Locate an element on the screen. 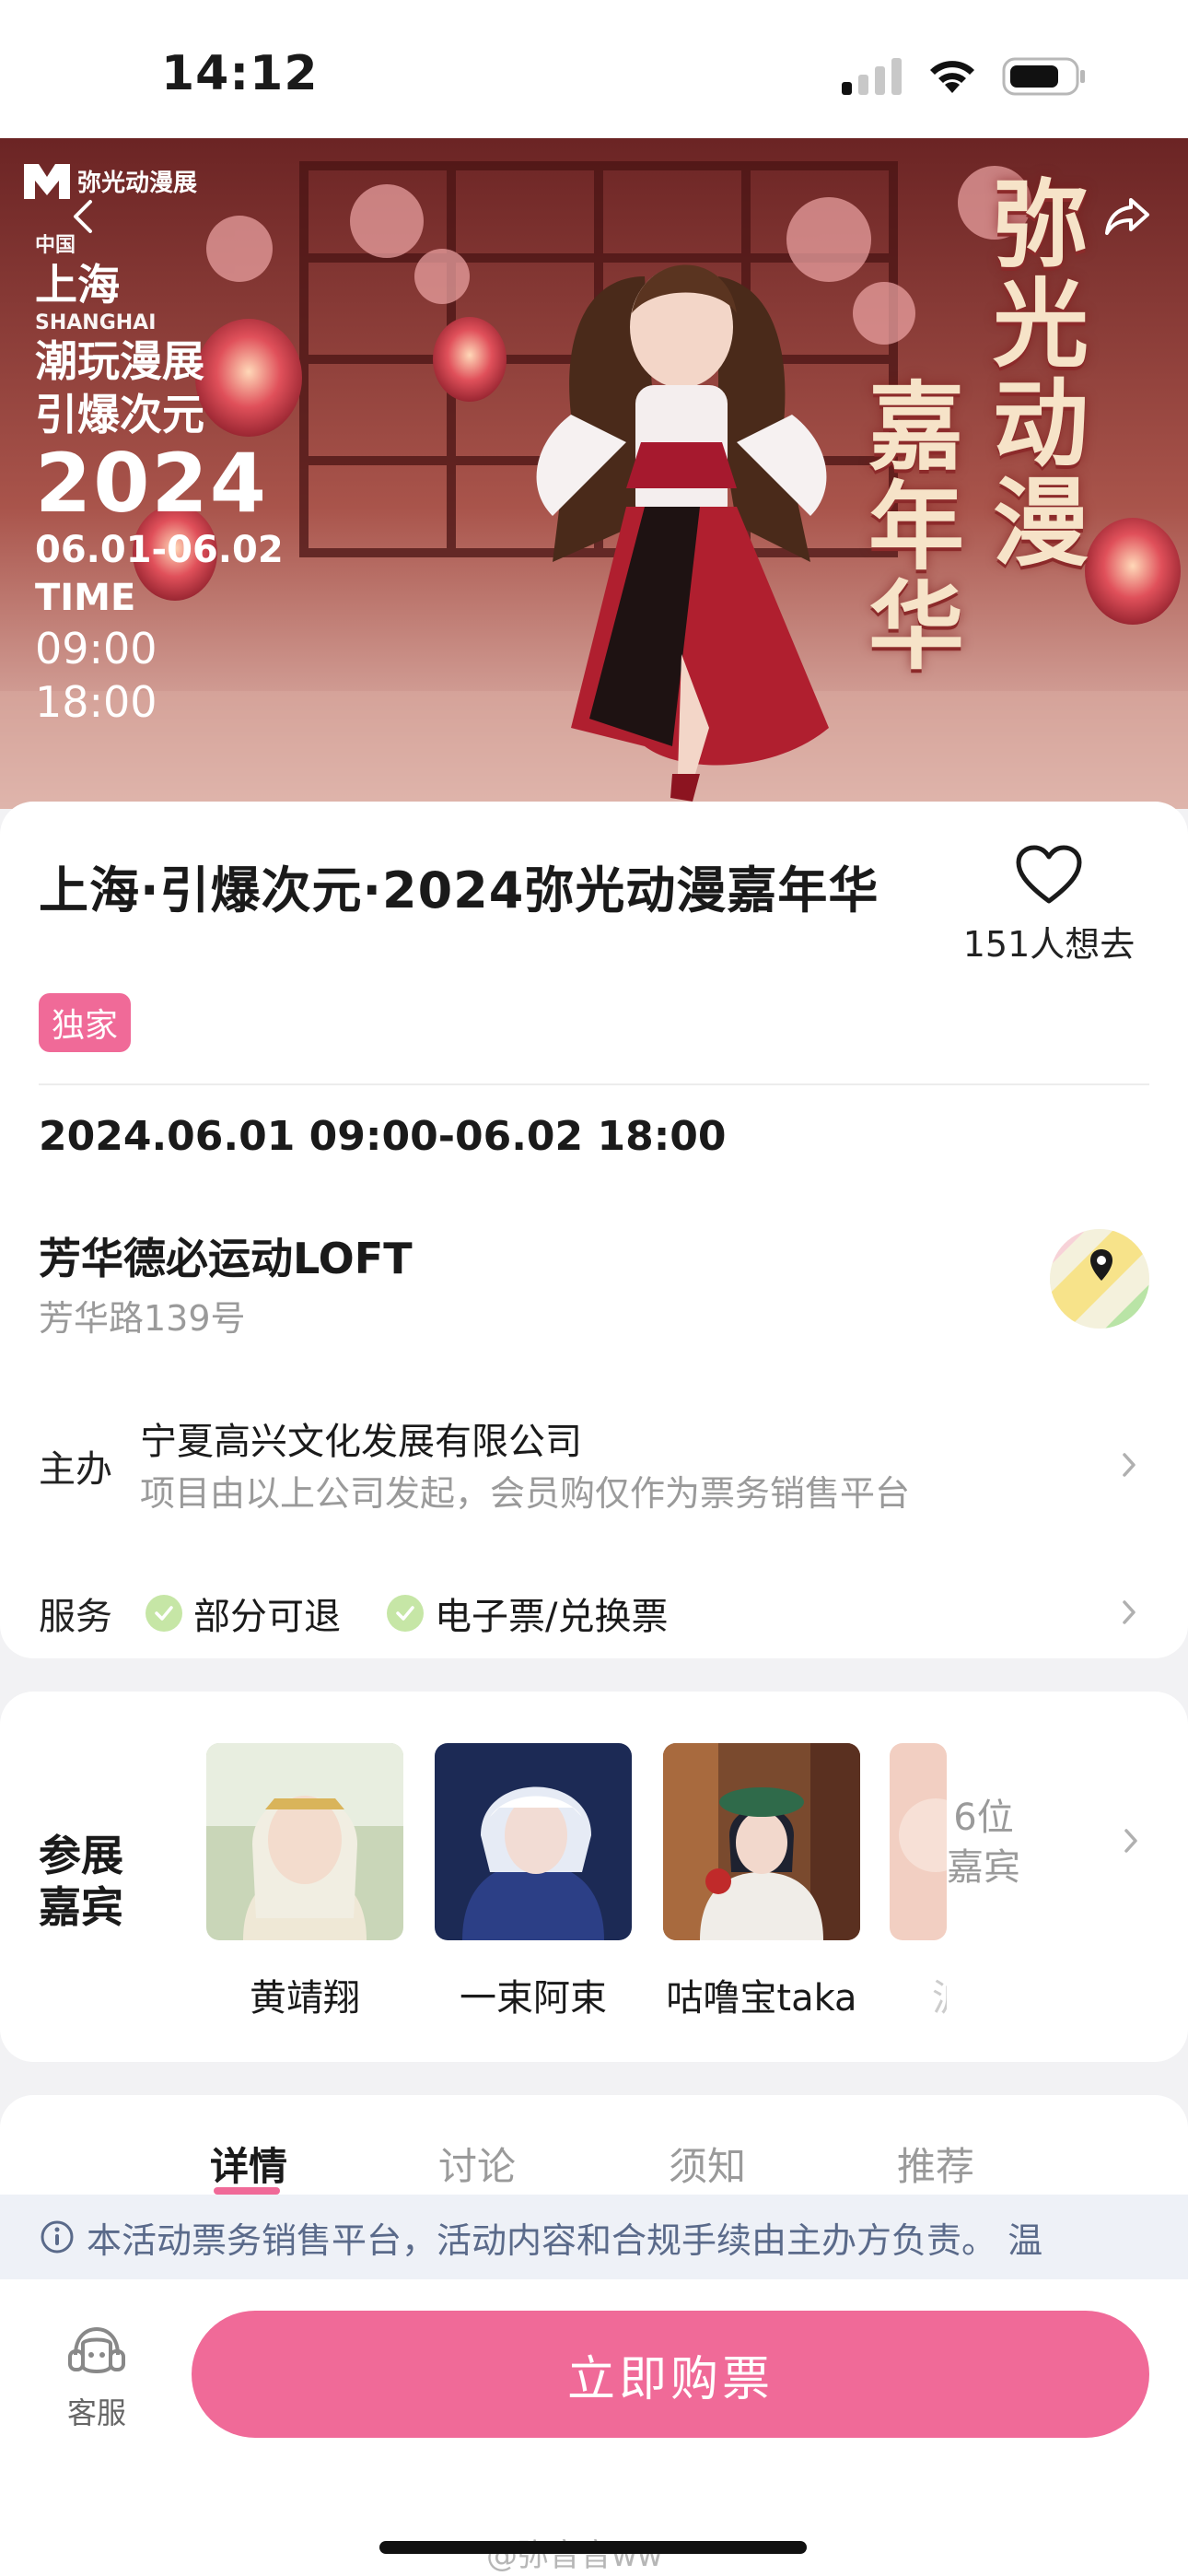  buy-ticket-button: 立即购票 is located at coordinates (671, 2374).